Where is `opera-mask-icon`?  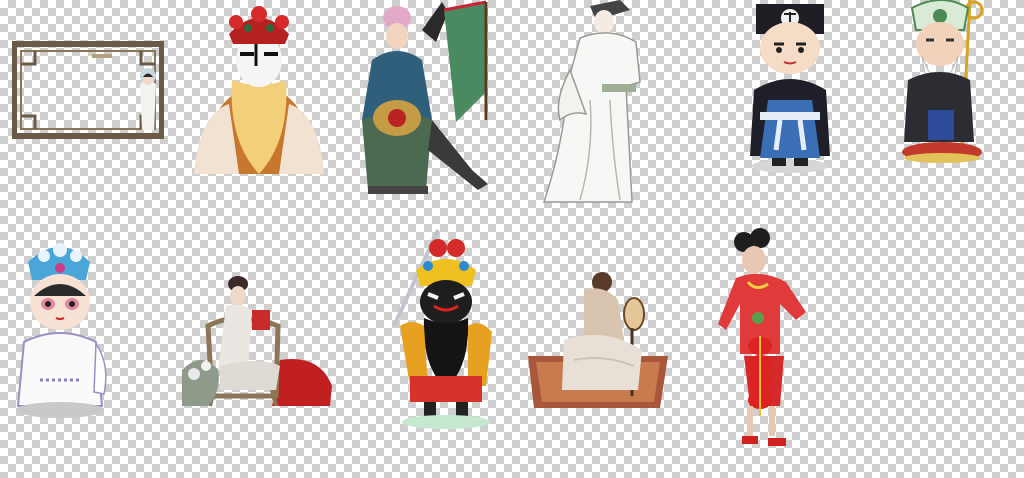 opera-mask-icon is located at coordinates (259, 90).